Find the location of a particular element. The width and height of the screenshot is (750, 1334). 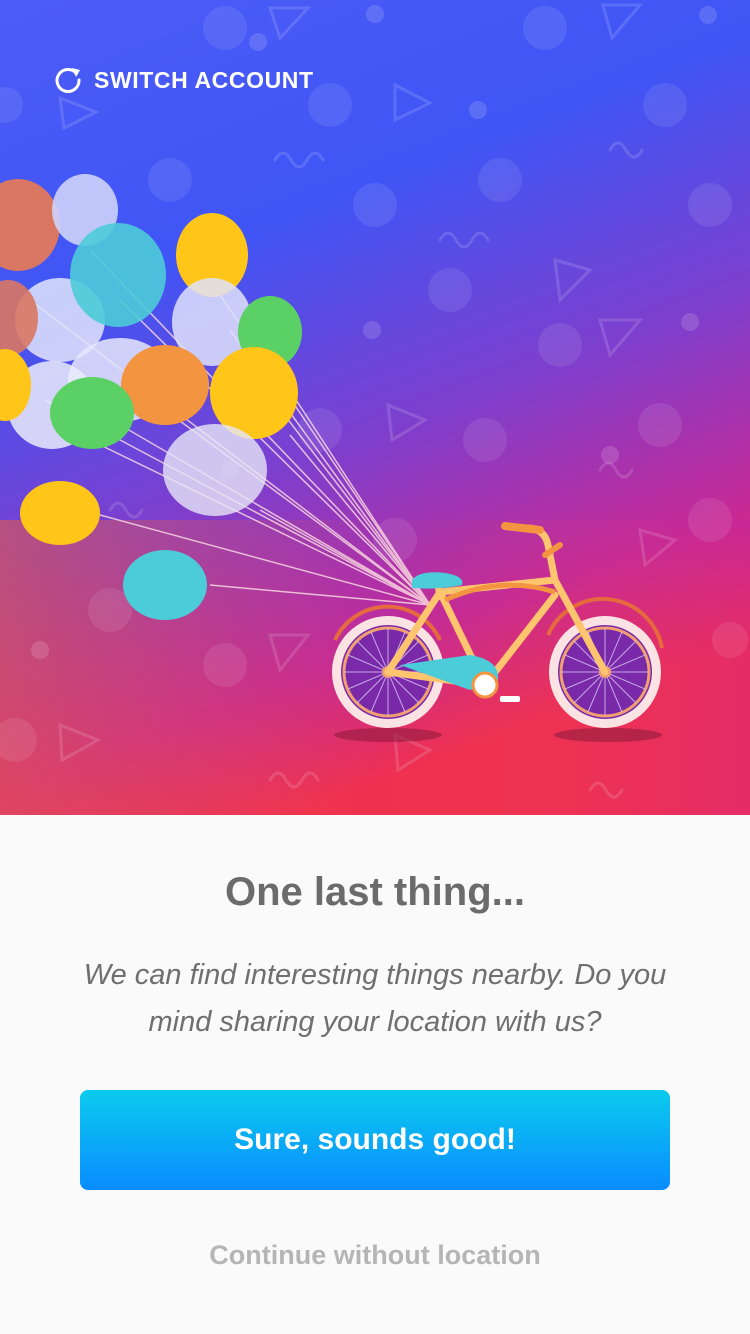

continue-without-location-link: Continue without location is located at coordinates (375, 1255).